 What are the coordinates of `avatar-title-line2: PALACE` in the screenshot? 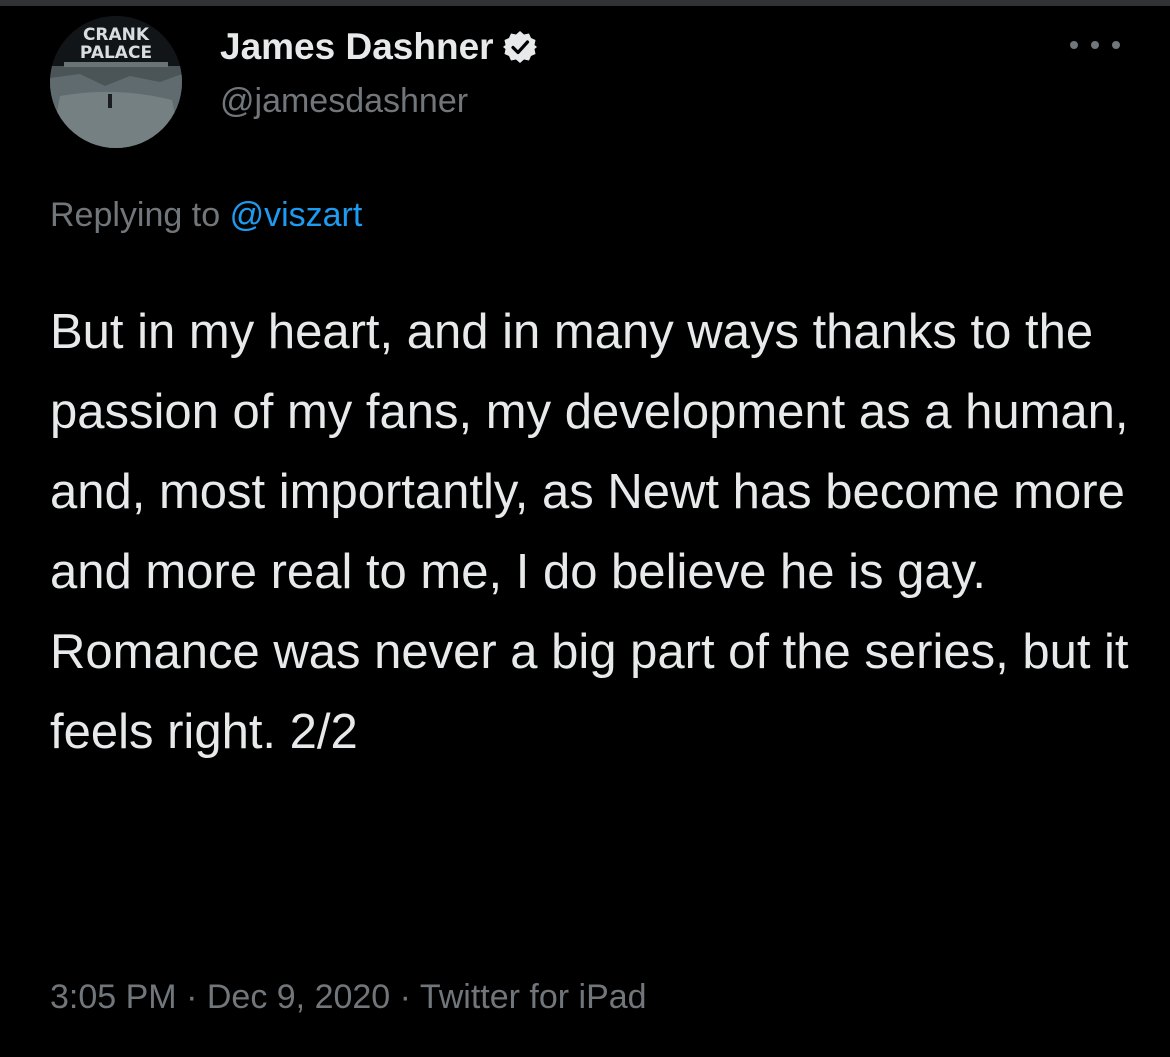 It's located at (116, 53).